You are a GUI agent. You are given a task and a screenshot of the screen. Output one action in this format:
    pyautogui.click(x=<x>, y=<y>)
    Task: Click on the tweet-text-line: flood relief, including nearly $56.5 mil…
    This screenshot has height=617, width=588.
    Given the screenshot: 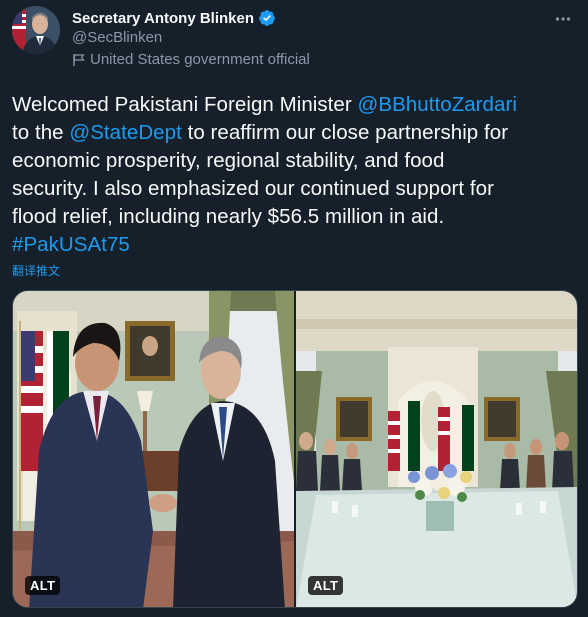 What is the action you would take?
    pyautogui.click(x=295, y=217)
    